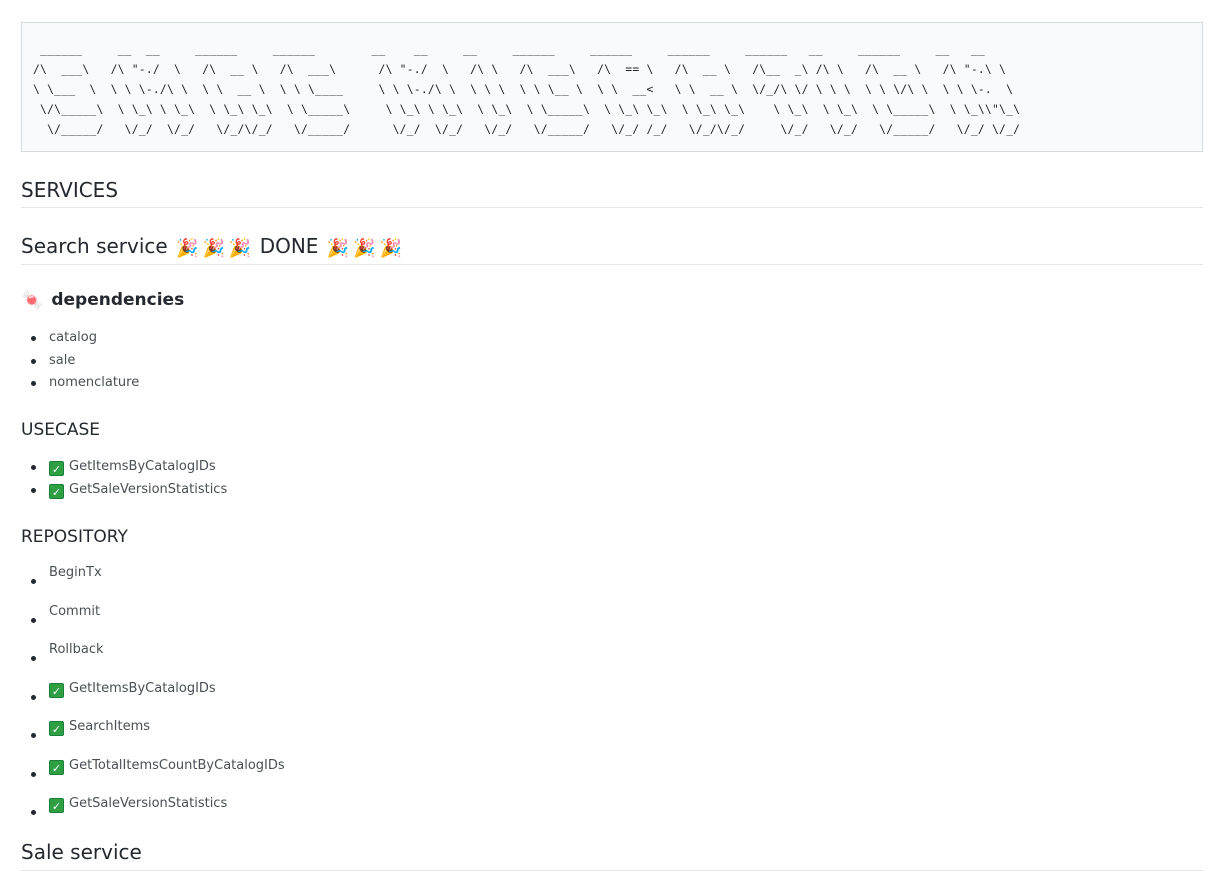 The width and height of the screenshot is (1220, 891). Describe the element at coordinates (75, 572) in the screenshot. I see `repository-method: BeginTx` at that location.